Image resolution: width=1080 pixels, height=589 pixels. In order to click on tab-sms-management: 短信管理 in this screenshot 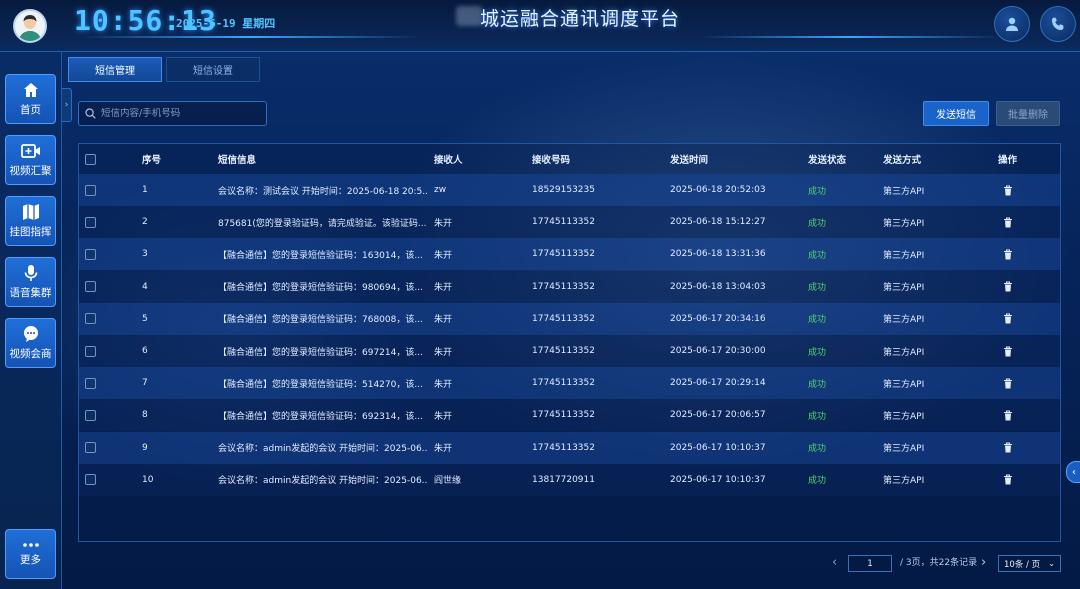, I will do `click(115, 69)`.